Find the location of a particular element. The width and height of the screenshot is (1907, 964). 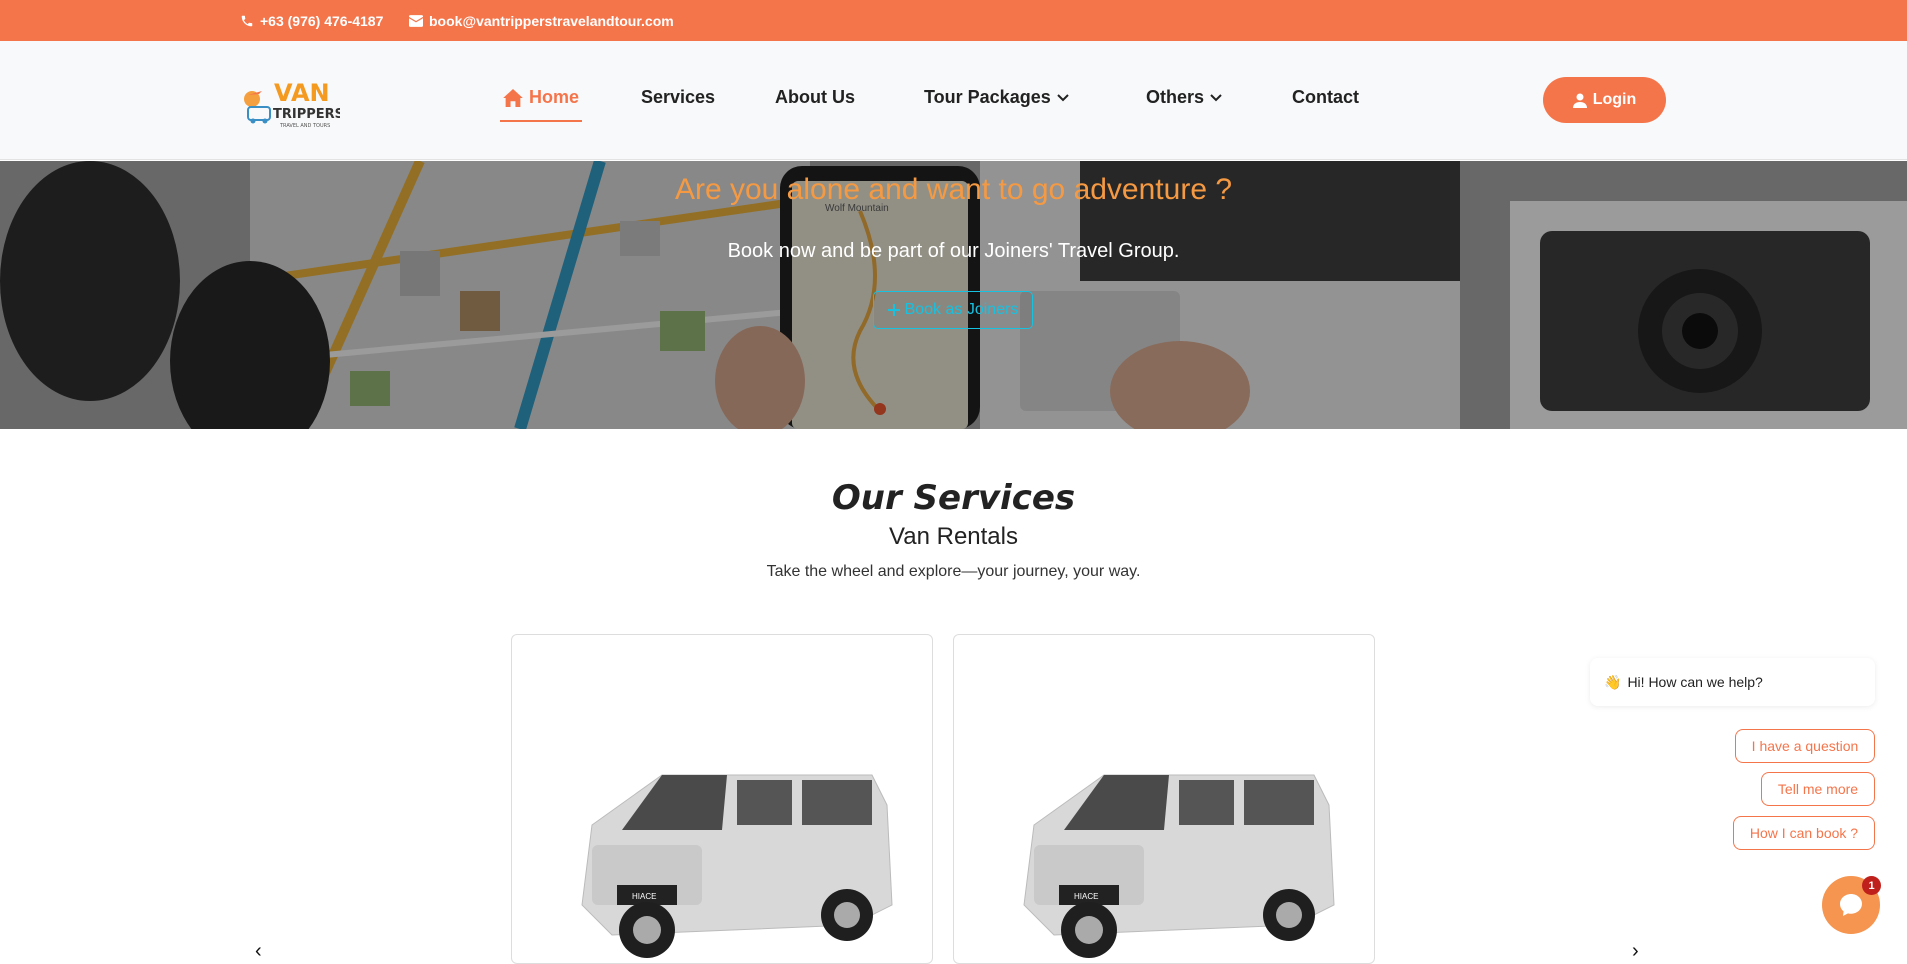

login-label: Login is located at coordinates (1614, 99).